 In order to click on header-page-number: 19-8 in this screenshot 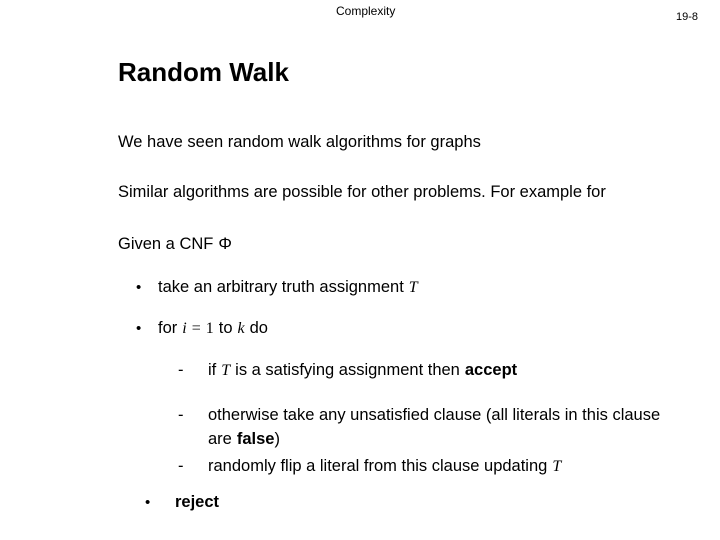, I will do `click(687, 17)`.